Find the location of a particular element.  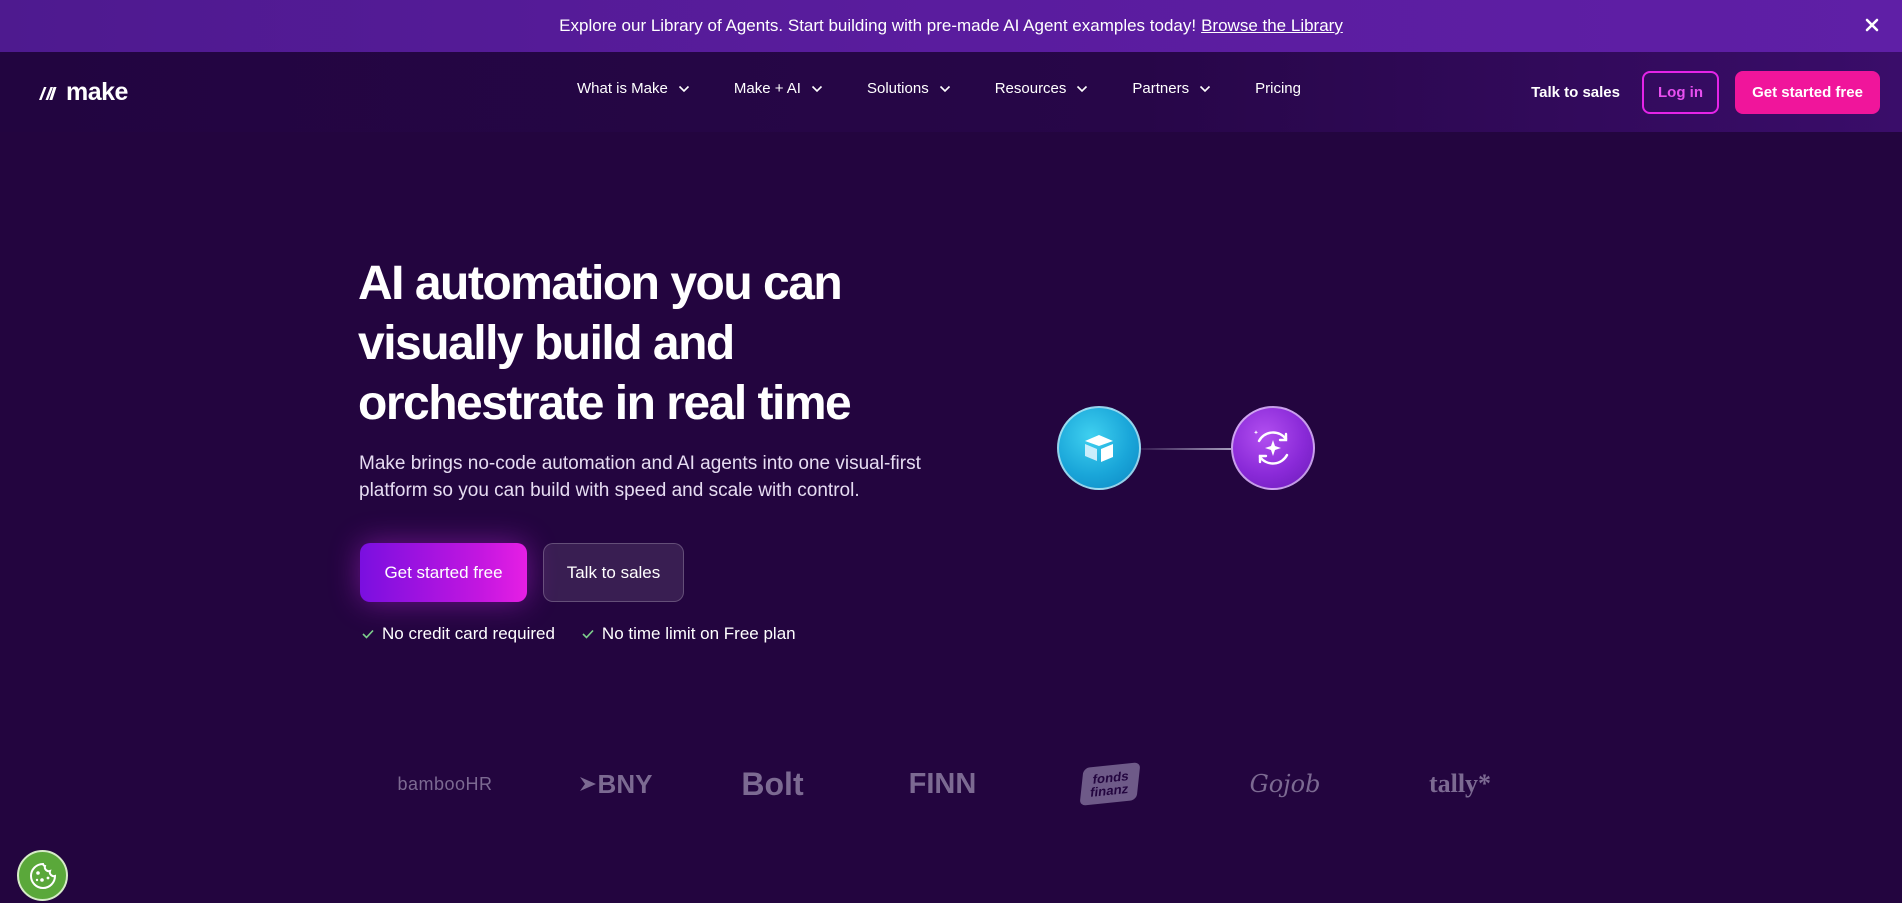

nav-item-solutions: Solutions is located at coordinates (909, 88).